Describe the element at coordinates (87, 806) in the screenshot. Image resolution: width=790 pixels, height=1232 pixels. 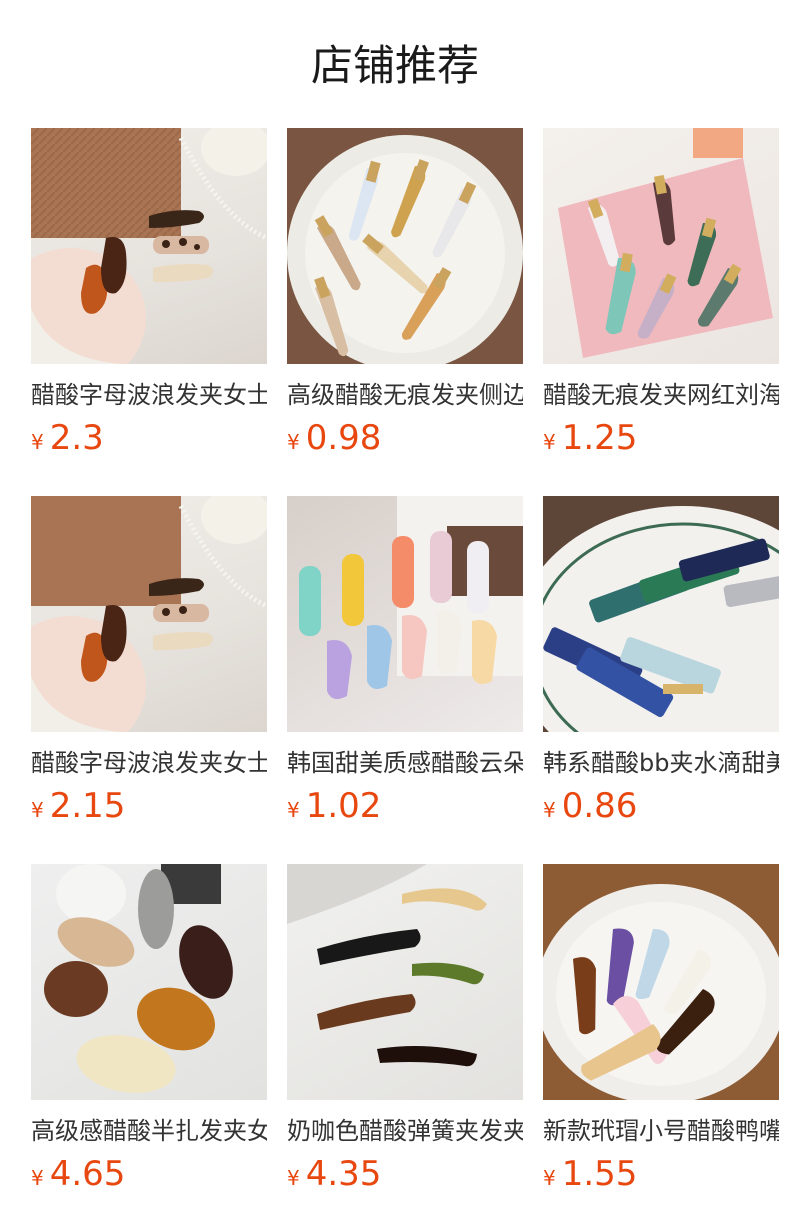
I see `price-value: 2.15` at that location.